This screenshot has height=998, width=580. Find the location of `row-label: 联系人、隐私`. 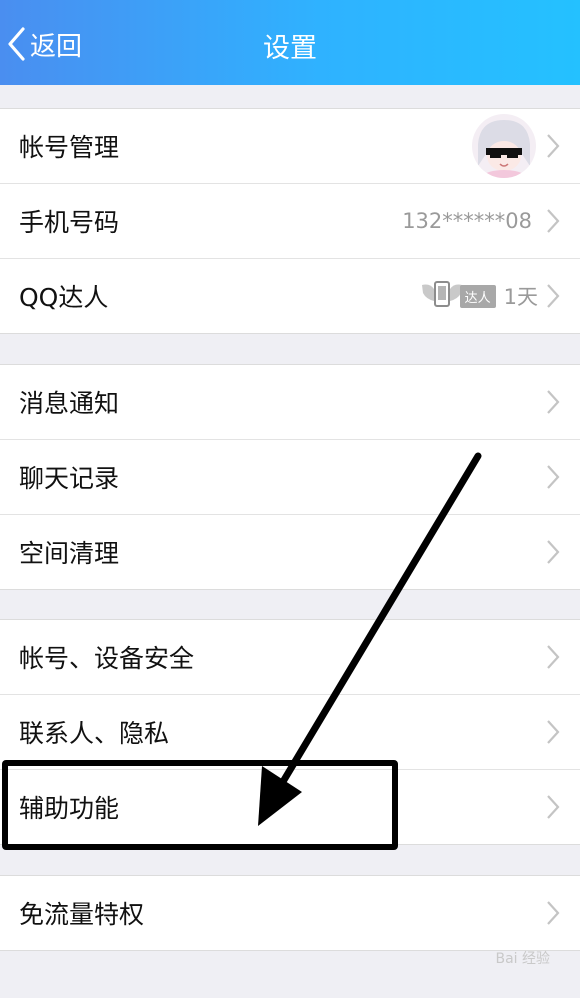

row-label: 联系人、隐私 is located at coordinates (94, 733).